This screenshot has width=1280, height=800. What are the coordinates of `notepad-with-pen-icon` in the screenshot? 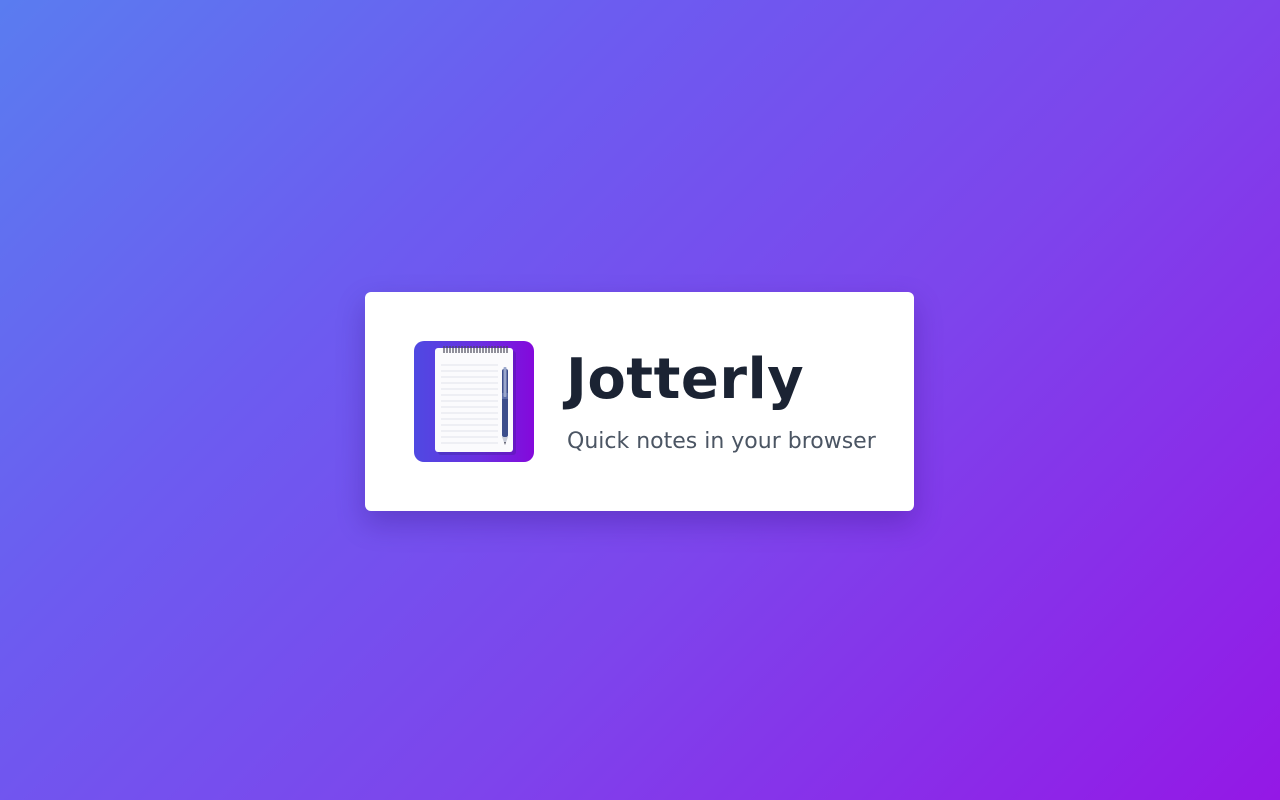 It's located at (474, 401).